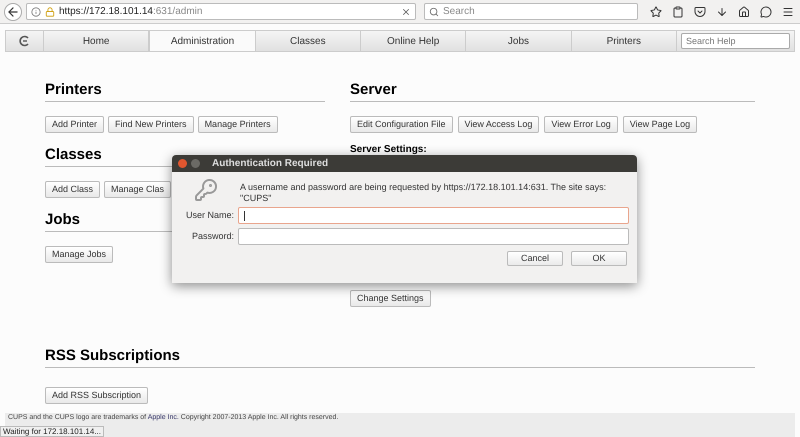 The image size is (800, 437). I want to click on page-button: Edit Configuration File, so click(401, 124).